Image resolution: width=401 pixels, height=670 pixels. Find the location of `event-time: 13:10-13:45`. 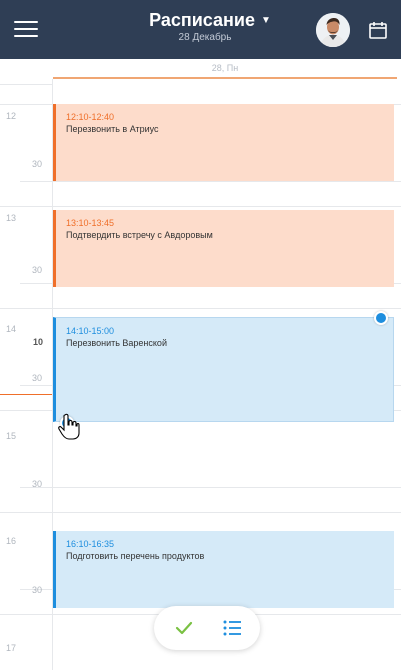

event-time: 13:10-13:45 is located at coordinates (90, 223).